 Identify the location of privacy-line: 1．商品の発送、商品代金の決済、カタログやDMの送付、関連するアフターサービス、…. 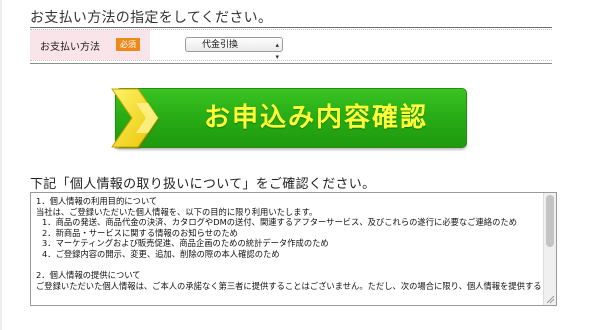
(279, 222).